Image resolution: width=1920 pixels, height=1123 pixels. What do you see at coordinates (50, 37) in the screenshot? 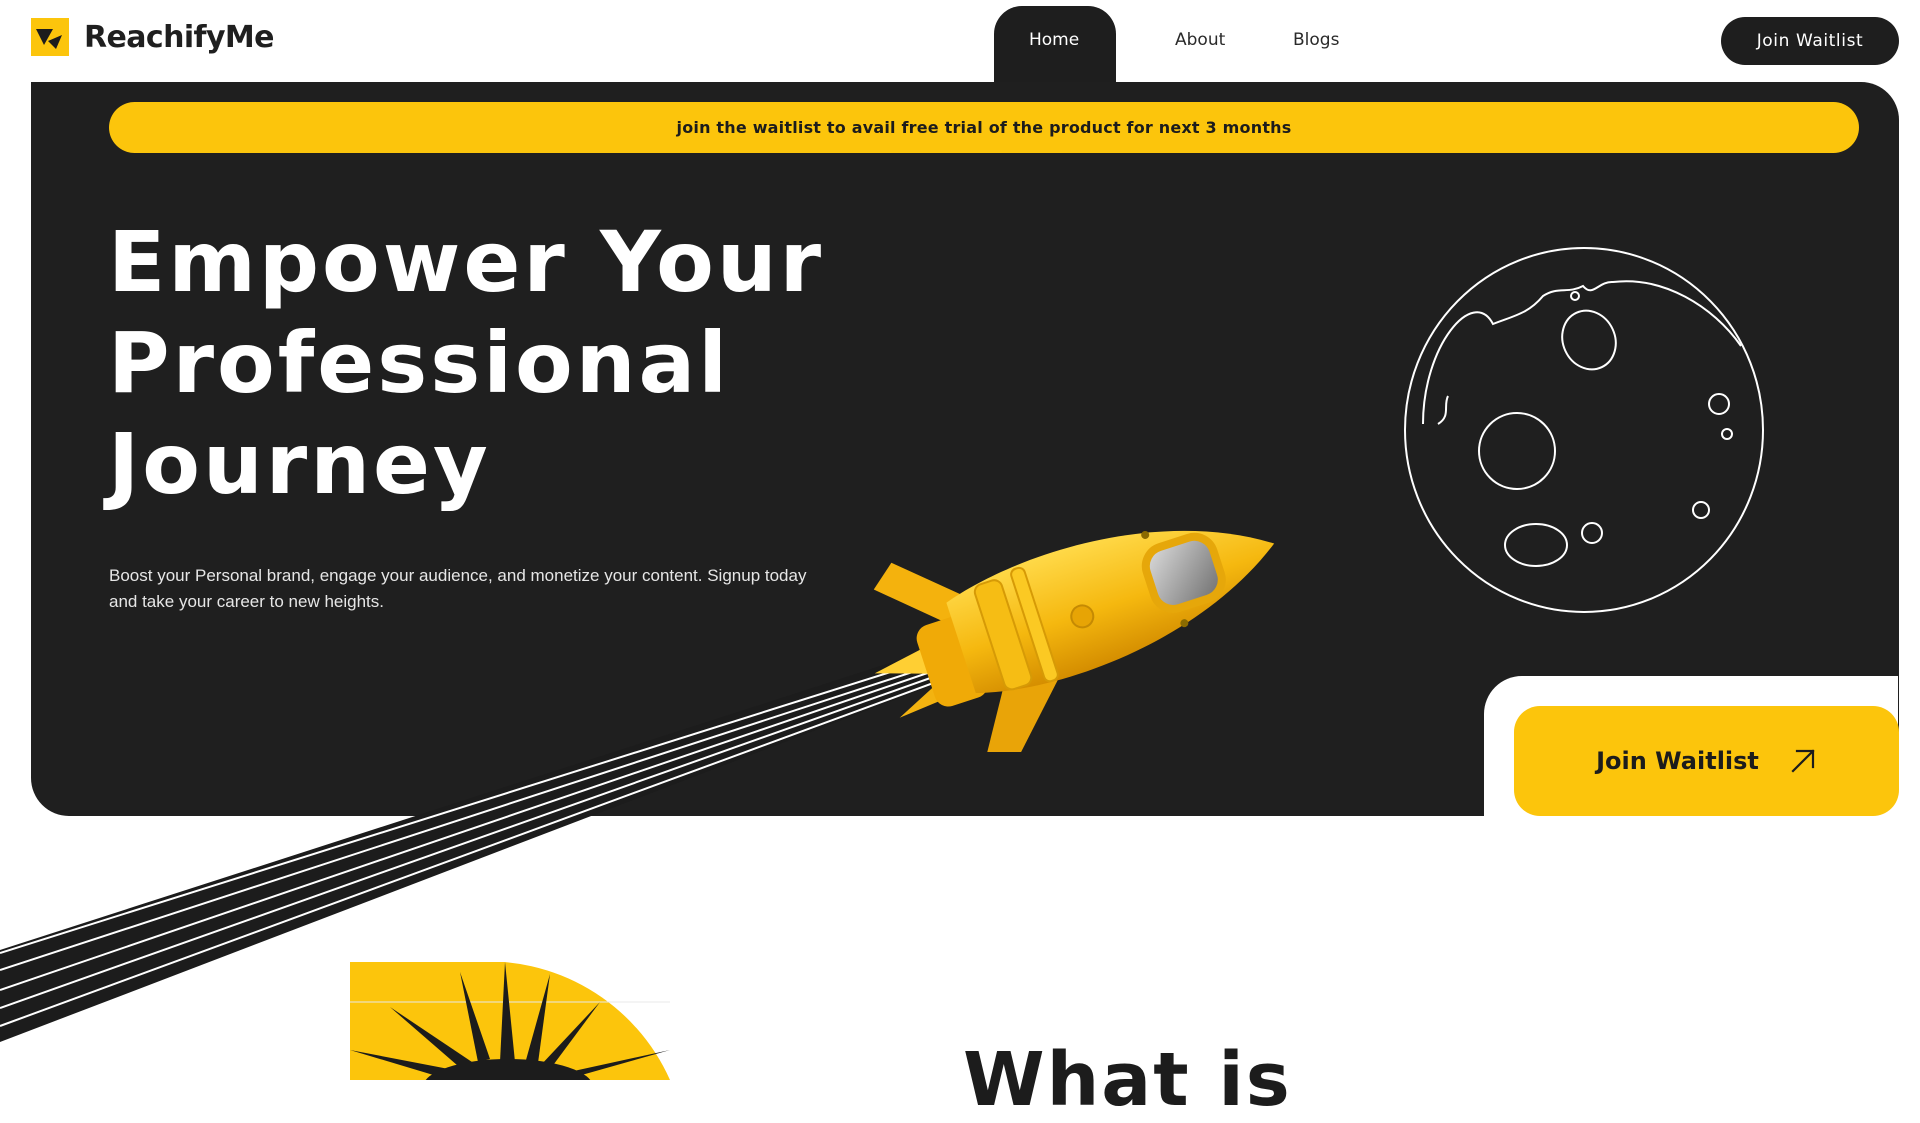
I see `reachify-logo-icon` at bounding box center [50, 37].